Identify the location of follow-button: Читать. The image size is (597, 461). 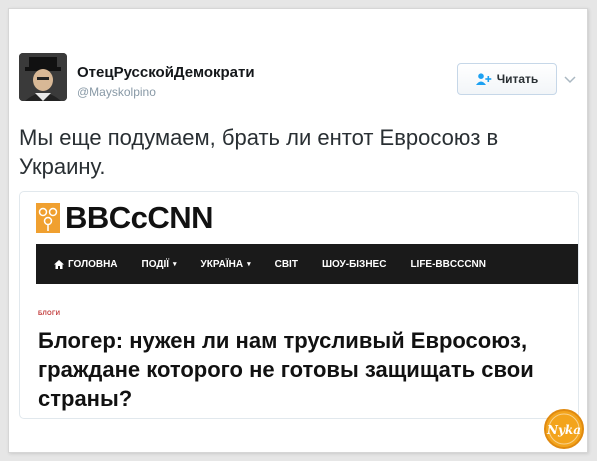
(507, 79).